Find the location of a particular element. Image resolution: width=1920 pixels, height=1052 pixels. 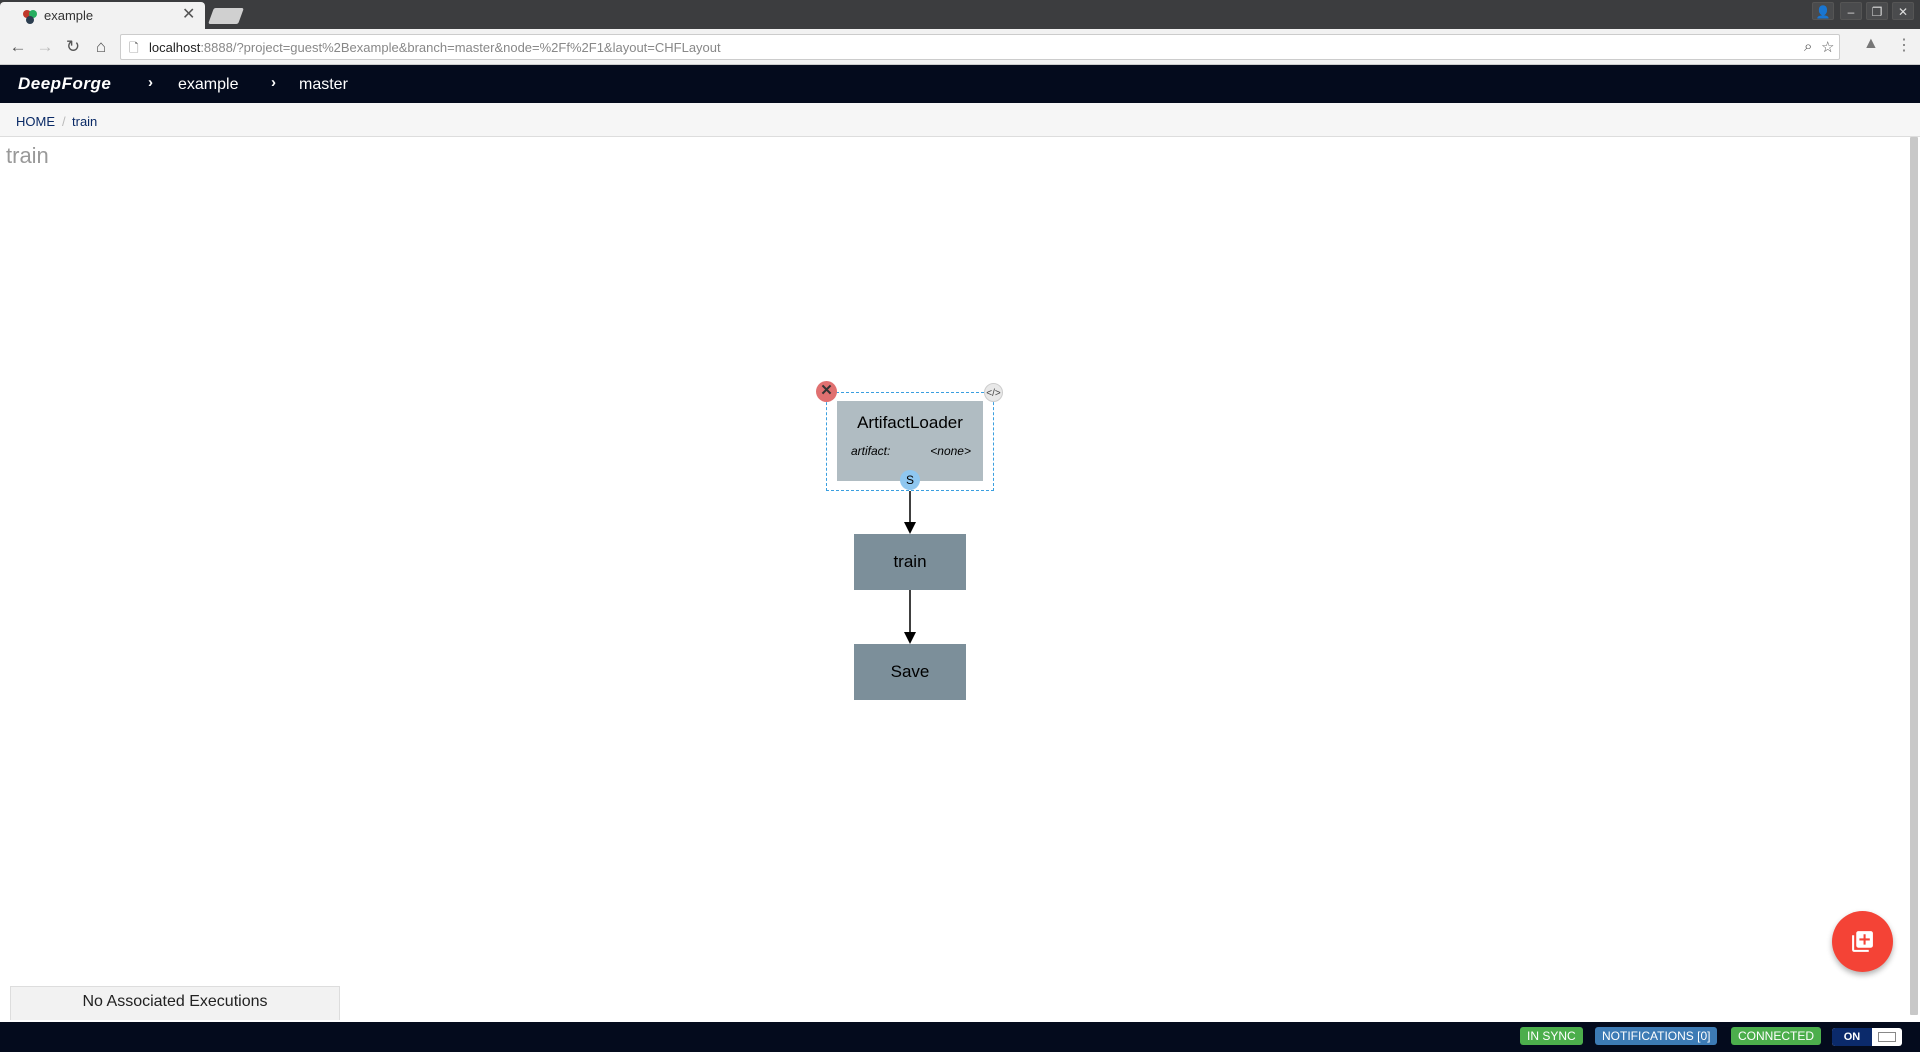

minimize-button: – is located at coordinates (1851, 11).